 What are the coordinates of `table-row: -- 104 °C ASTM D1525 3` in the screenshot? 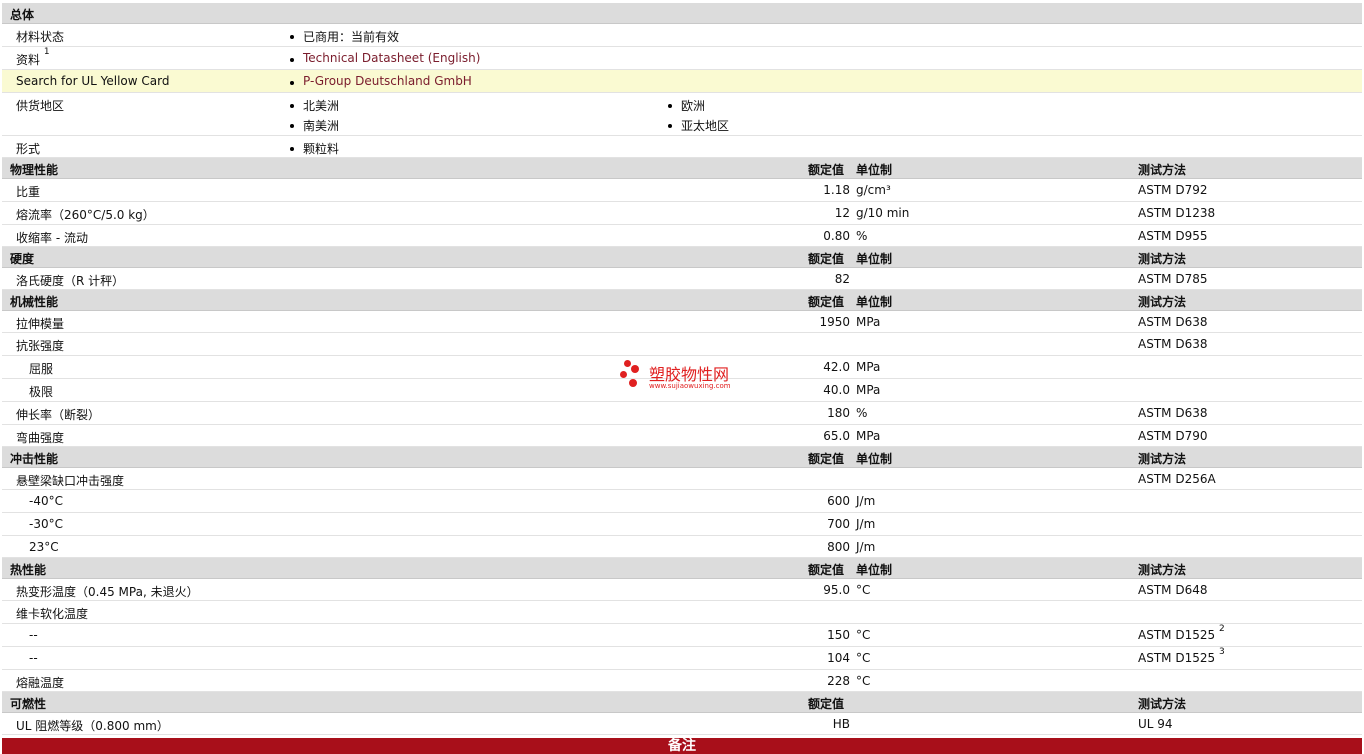 It's located at (682, 658).